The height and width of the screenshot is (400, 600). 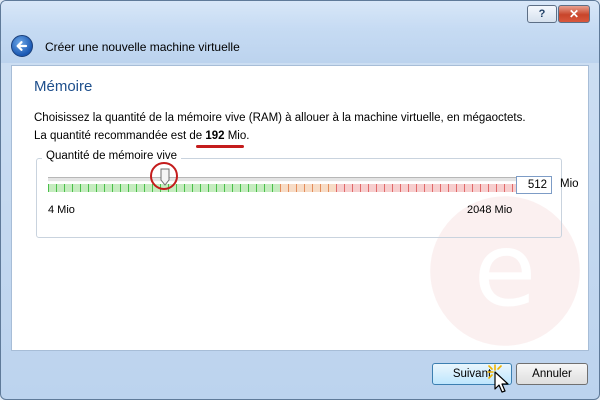 I want to click on annotation-underline, so click(x=220, y=146).